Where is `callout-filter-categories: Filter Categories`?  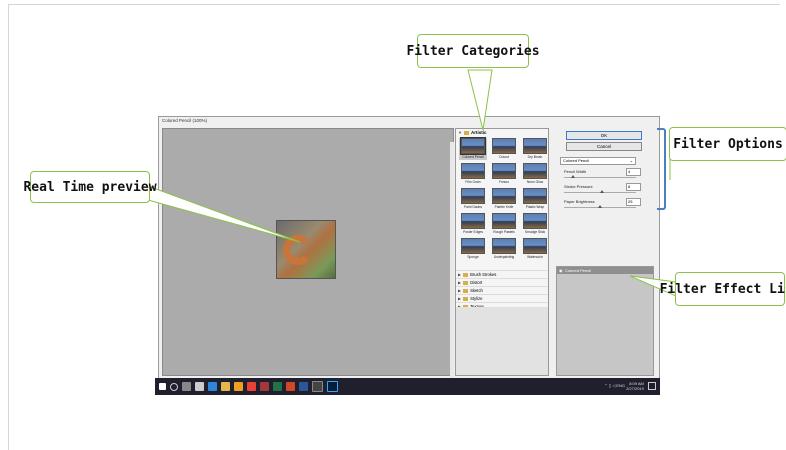
callout-filter-categories: Filter Categories is located at coordinates (473, 51).